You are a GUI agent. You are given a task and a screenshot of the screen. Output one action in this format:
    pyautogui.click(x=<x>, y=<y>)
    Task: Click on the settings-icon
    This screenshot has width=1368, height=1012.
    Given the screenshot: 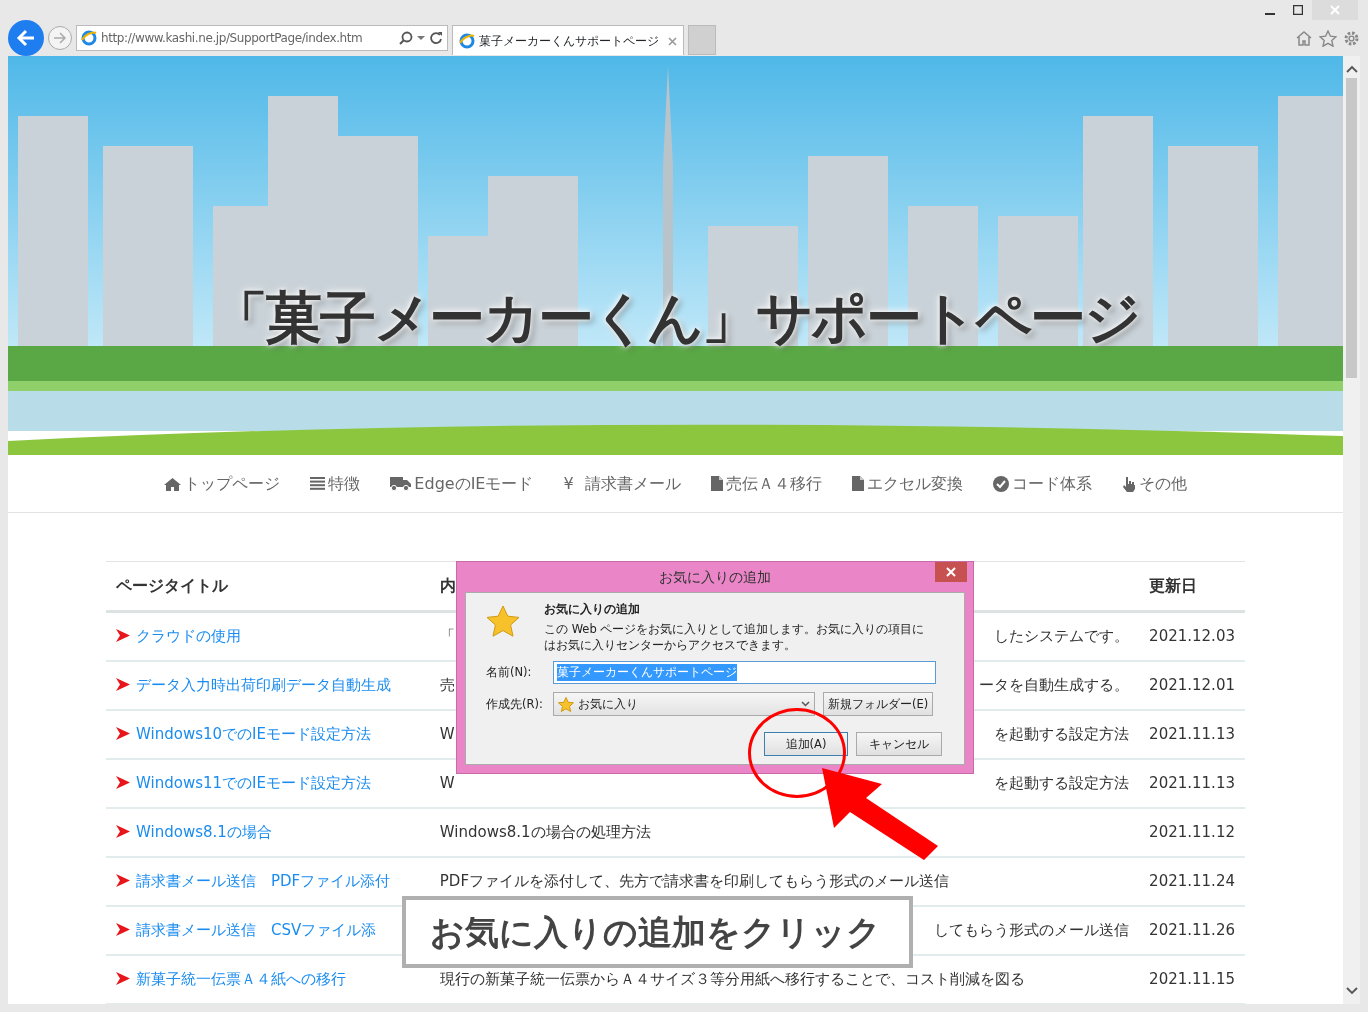 What is the action you would take?
    pyautogui.click(x=1351, y=38)
    